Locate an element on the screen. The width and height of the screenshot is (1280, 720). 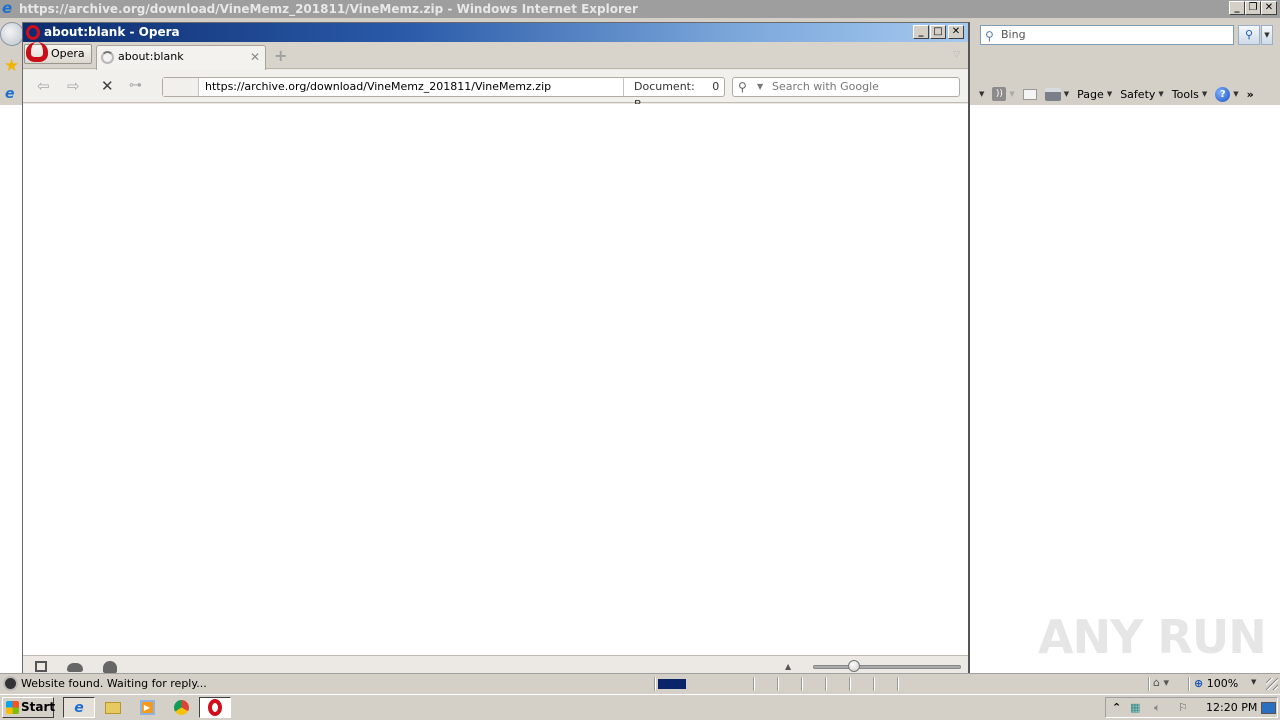
read-mail-button is located at coordinates (1030, 94).